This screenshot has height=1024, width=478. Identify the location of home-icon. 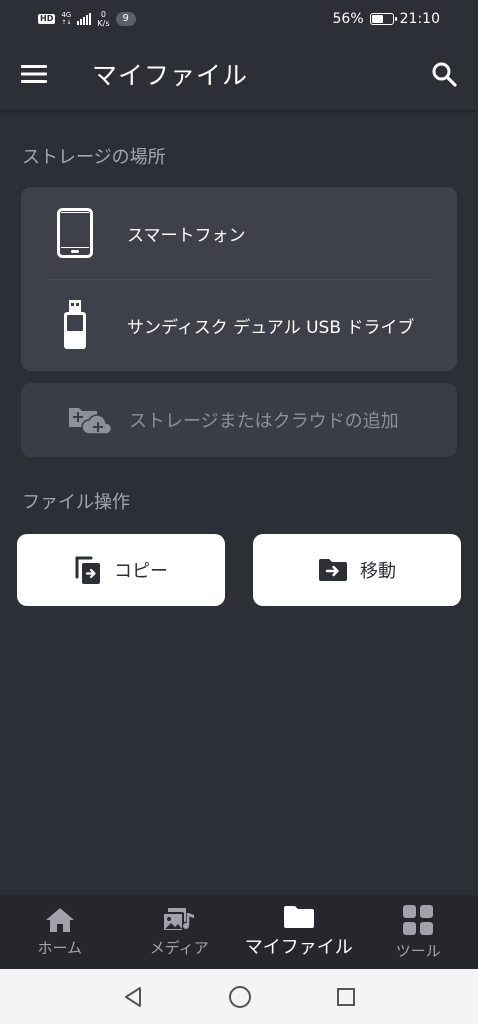
(59, 919).